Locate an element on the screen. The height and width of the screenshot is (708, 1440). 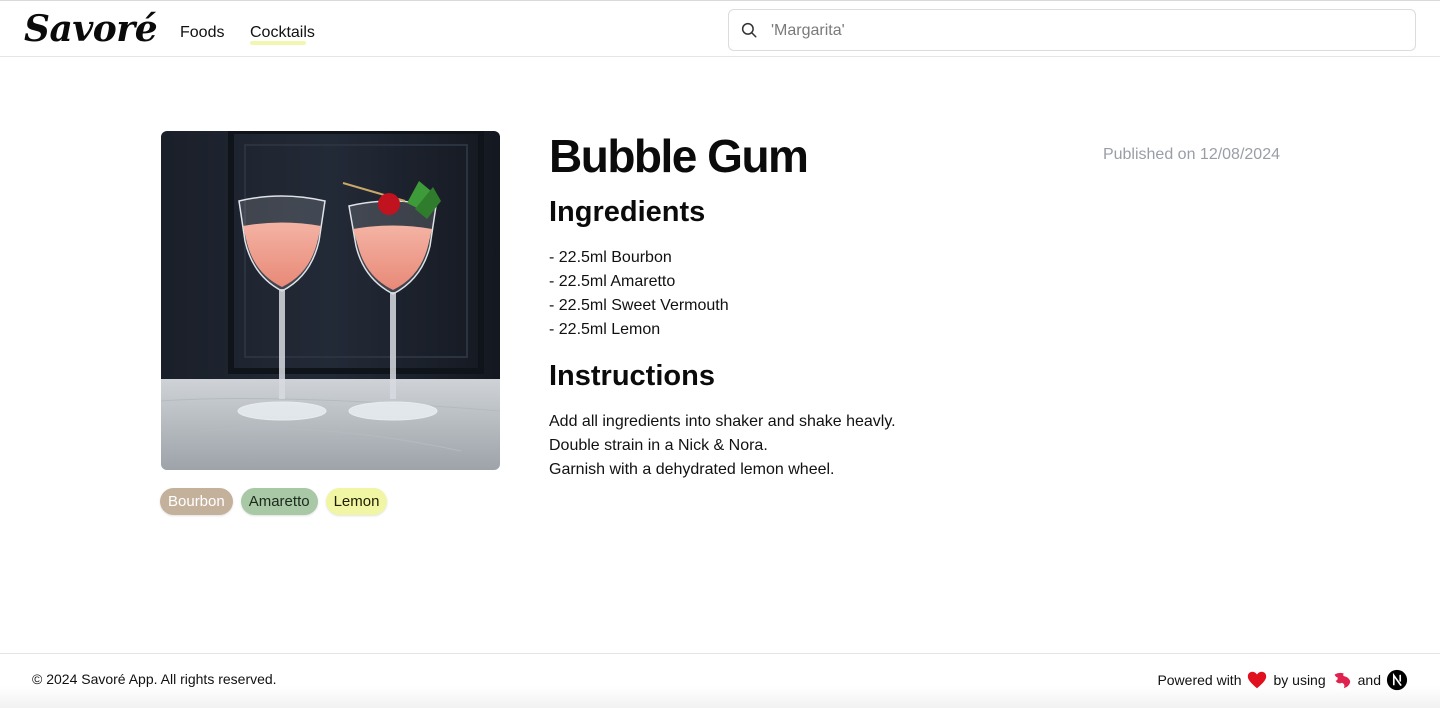
ingredient-item: - 22.5ml Sweet Vermouth is located at coordinates (639, 305).